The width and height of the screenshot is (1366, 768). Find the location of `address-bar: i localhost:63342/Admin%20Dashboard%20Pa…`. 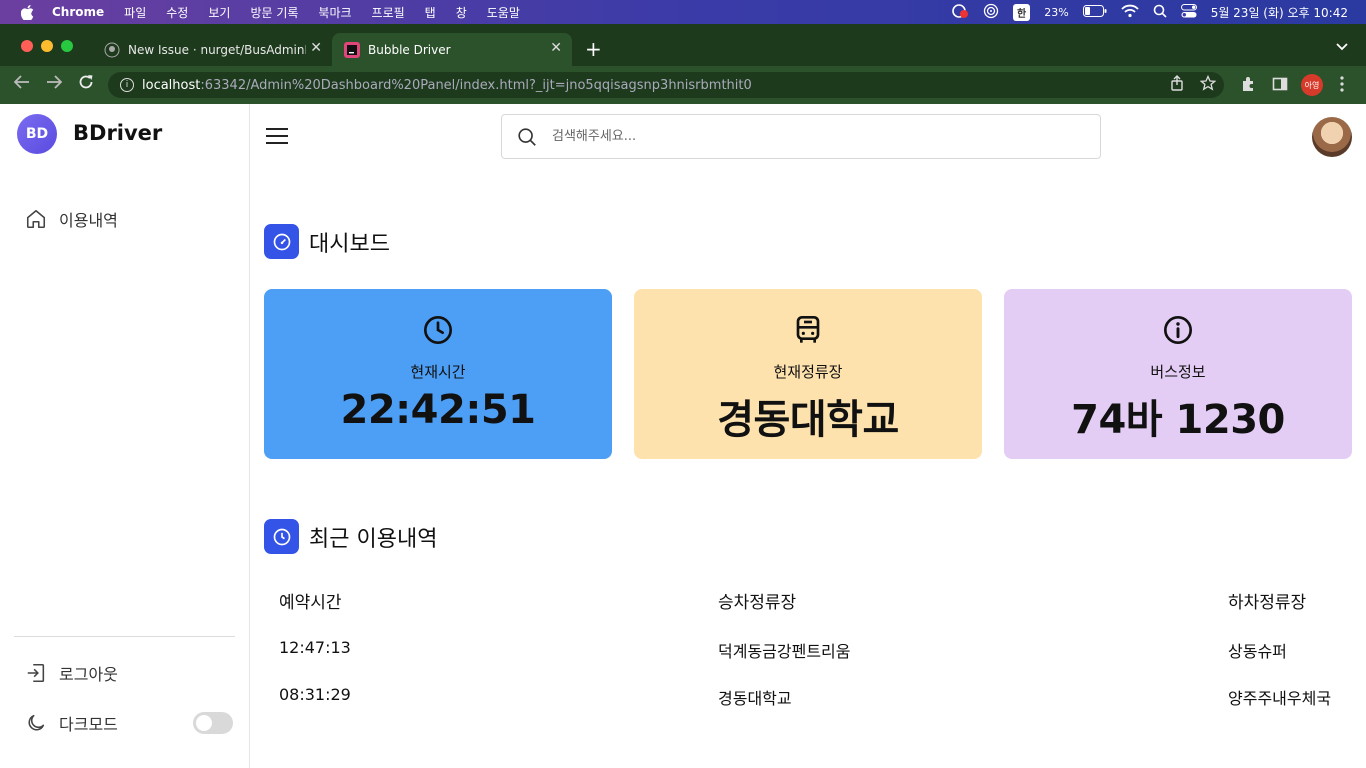

address-bar: i localhost:63342/Admin%20Dashboard%20Pa… is located at coordinates (666, 85).